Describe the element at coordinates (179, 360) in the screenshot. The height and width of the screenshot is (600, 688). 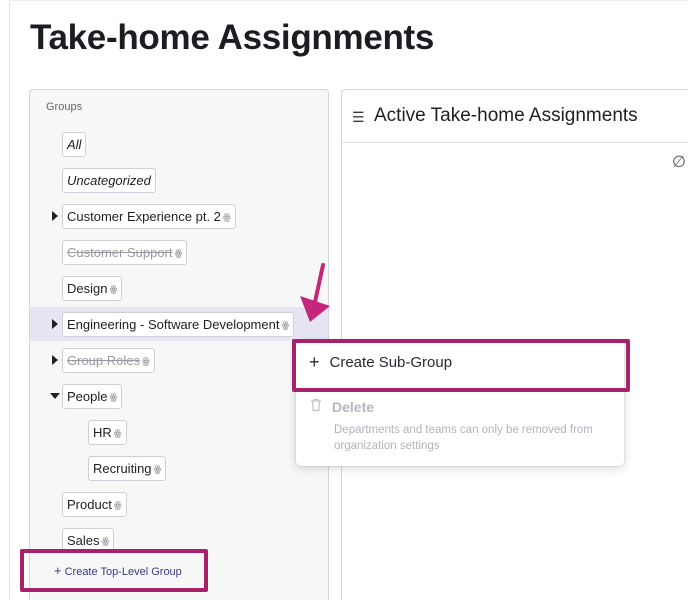
I see `group-row-group-roles: Group Roles ꙮ` at that location.